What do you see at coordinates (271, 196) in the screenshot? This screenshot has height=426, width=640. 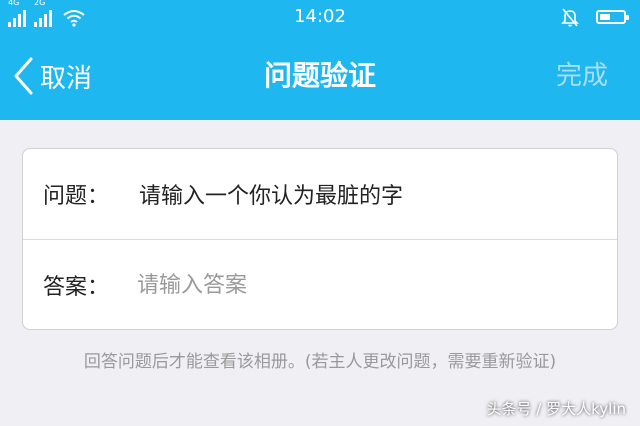 I see `question-text: 请输入一个你认为最脏的字` at bounding box center [271, 196].